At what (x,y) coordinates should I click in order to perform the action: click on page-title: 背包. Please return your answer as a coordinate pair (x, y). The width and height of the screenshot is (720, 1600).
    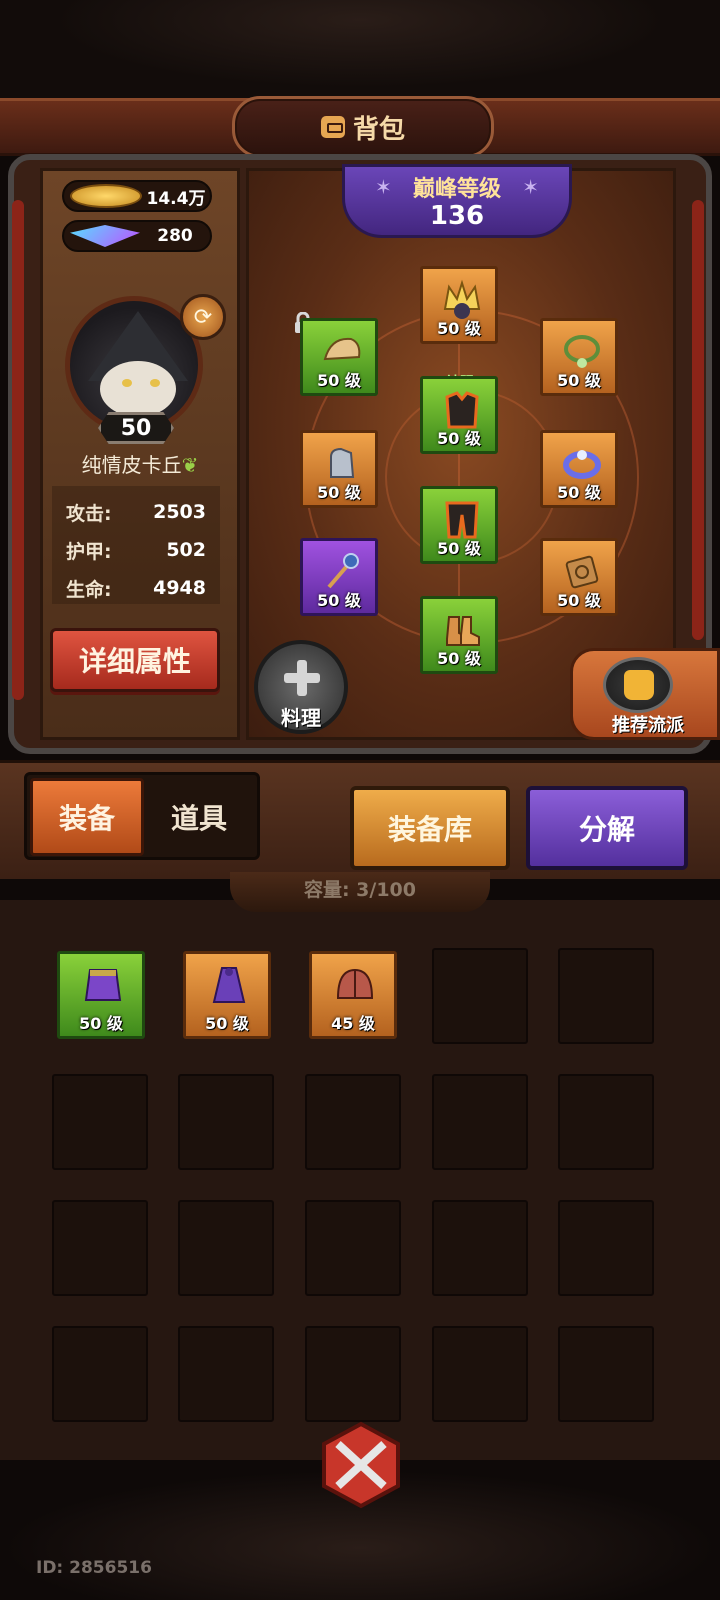
    Looking at the image, I should click on (378, 129).